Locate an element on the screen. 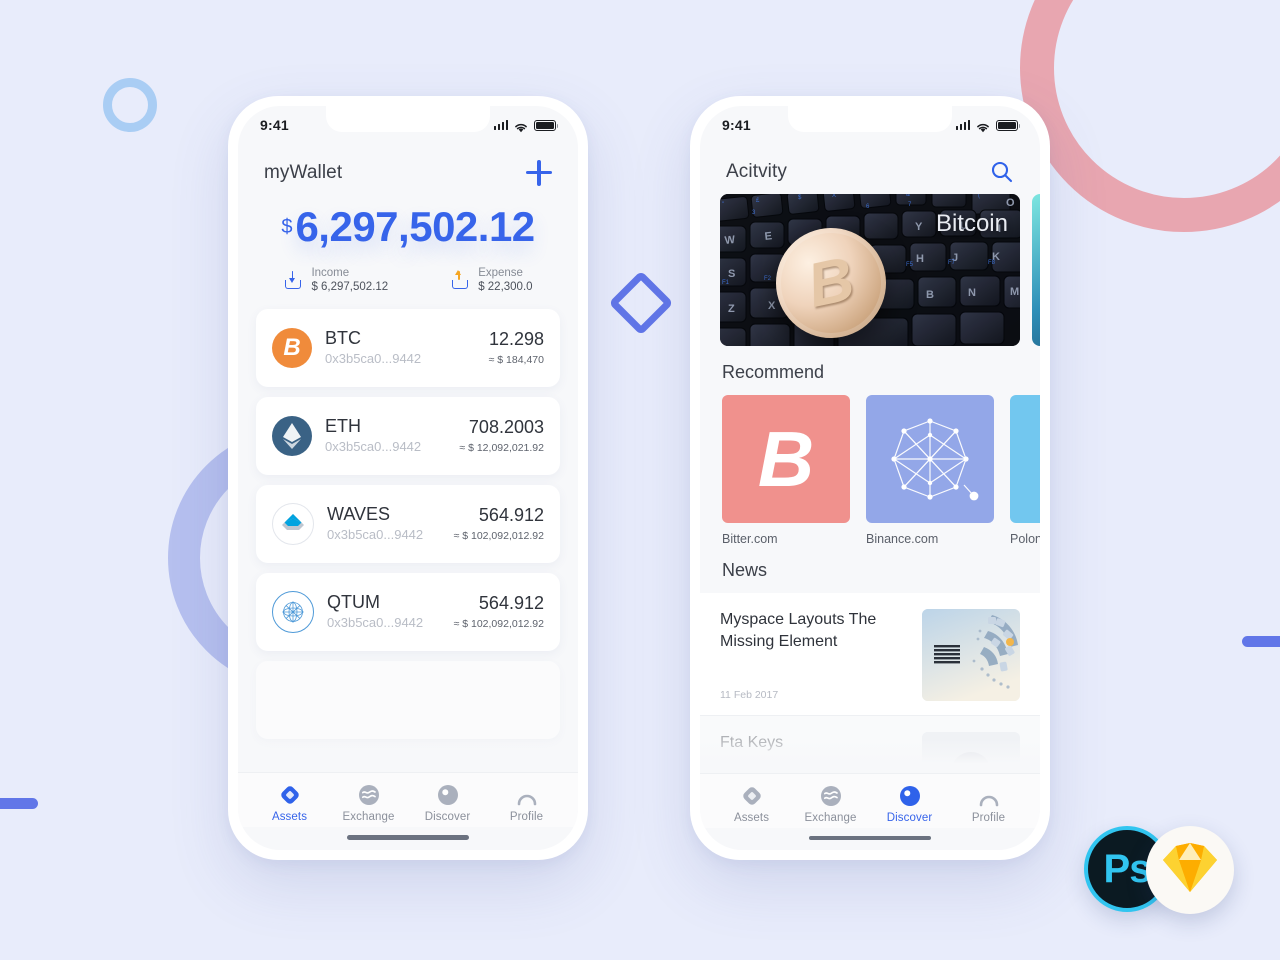 The image size is (1280, 960). decorative-bar-right is located at coordinates (1261, 641).